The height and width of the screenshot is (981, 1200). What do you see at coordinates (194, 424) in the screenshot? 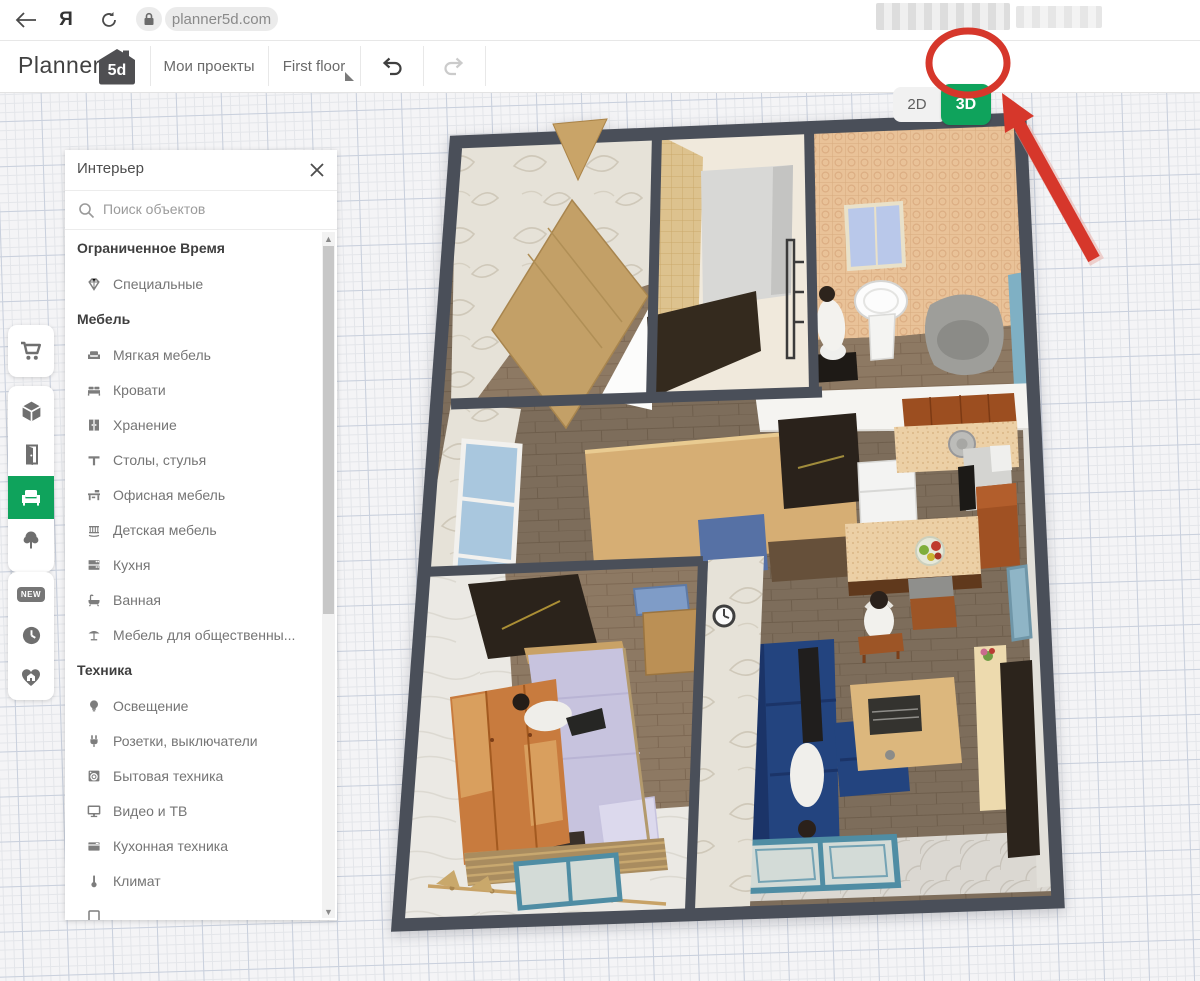
I see `category-storage: Хранение` at bounding box center [194, 424].